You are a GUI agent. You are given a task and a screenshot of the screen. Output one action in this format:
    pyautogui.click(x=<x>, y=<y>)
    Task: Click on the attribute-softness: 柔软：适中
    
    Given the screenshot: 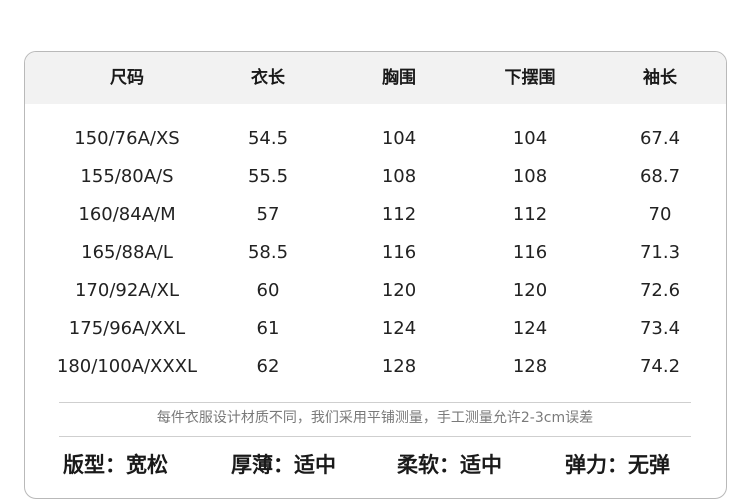 What is the action you would take?
    pyautogui.click(x=449, y=465)
    